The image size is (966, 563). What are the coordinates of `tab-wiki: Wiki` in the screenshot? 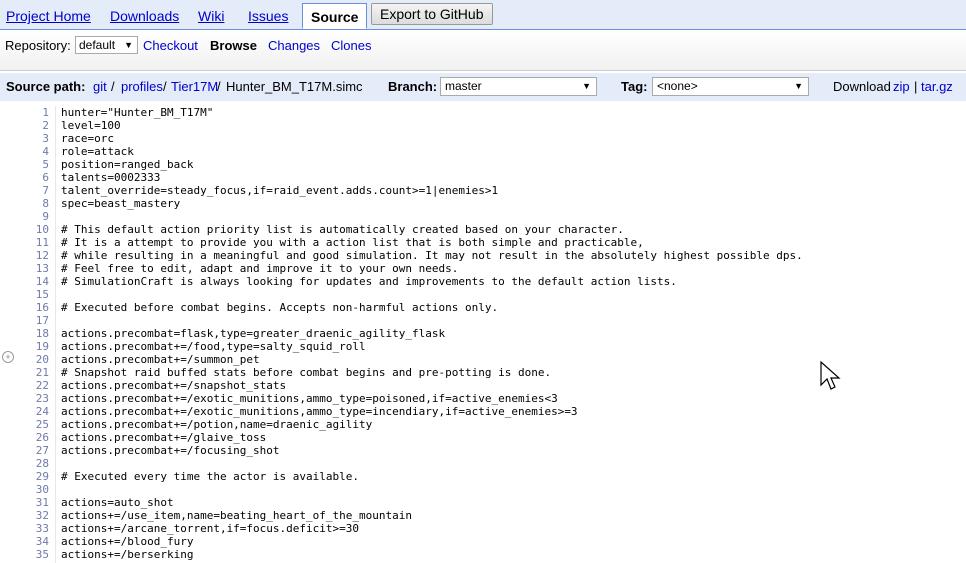 It's located at (211, 16).